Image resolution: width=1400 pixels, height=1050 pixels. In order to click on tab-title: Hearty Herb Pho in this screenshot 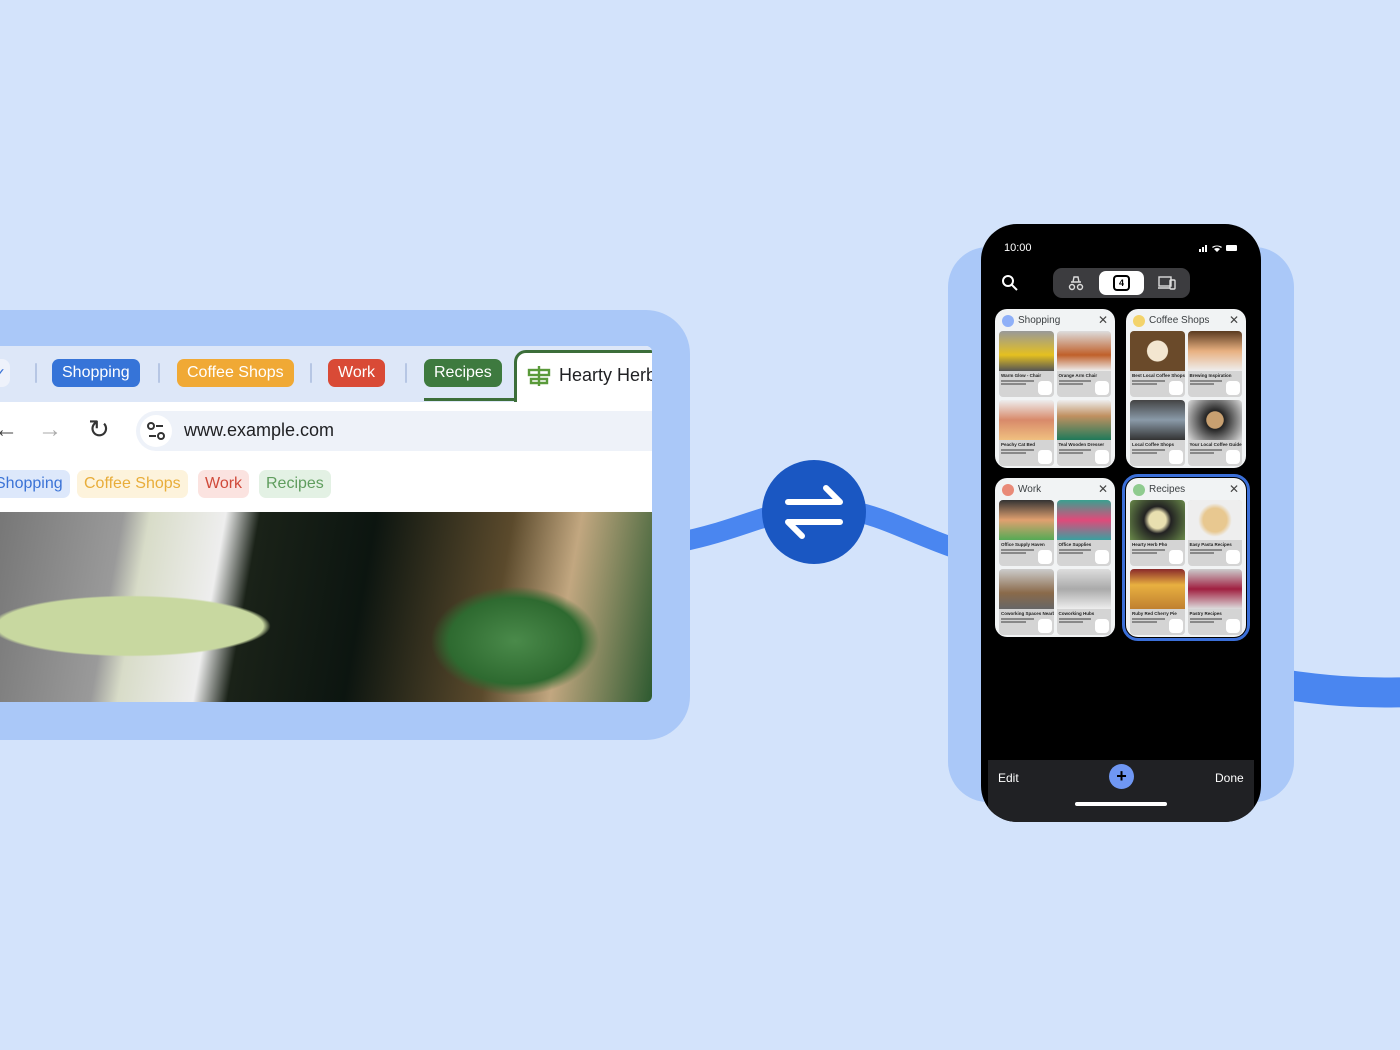, I will do `click(1150, 544)`.